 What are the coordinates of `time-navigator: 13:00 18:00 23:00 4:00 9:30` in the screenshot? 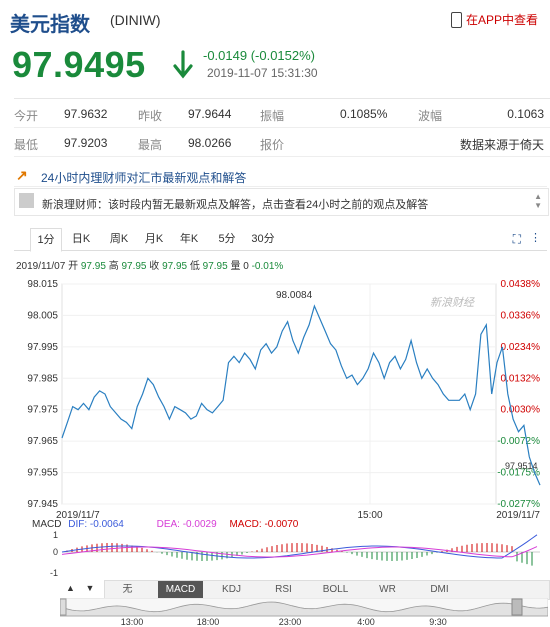 It's located at (304, 612).